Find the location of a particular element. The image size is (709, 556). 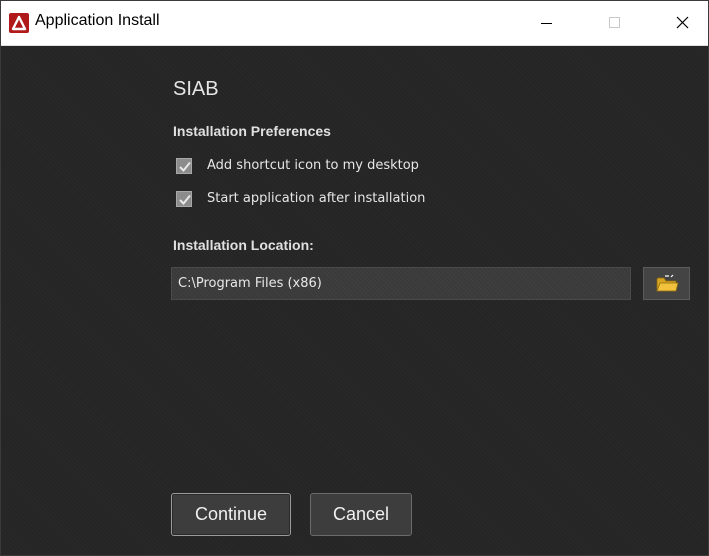

folder-icon is located at coordinates (667, 283).